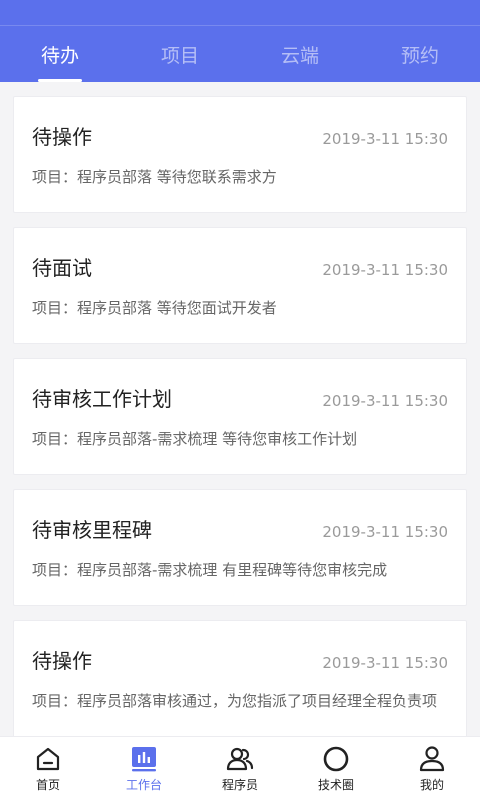 The image size is (480, 800). I want to click on tab-label: 待办, so click(59, 55).